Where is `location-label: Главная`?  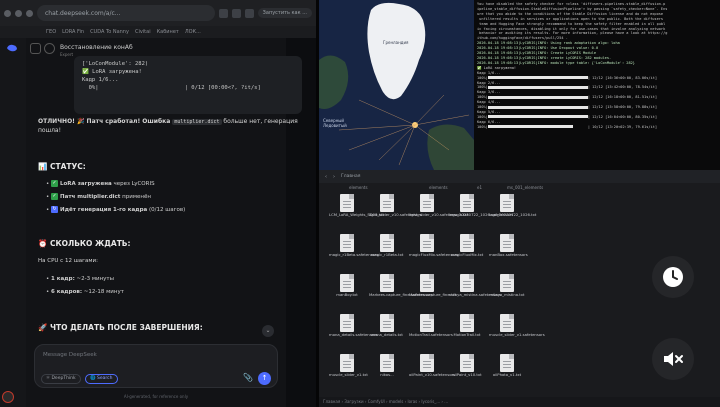
location-label: Главная is located at coordinates (350, 176).